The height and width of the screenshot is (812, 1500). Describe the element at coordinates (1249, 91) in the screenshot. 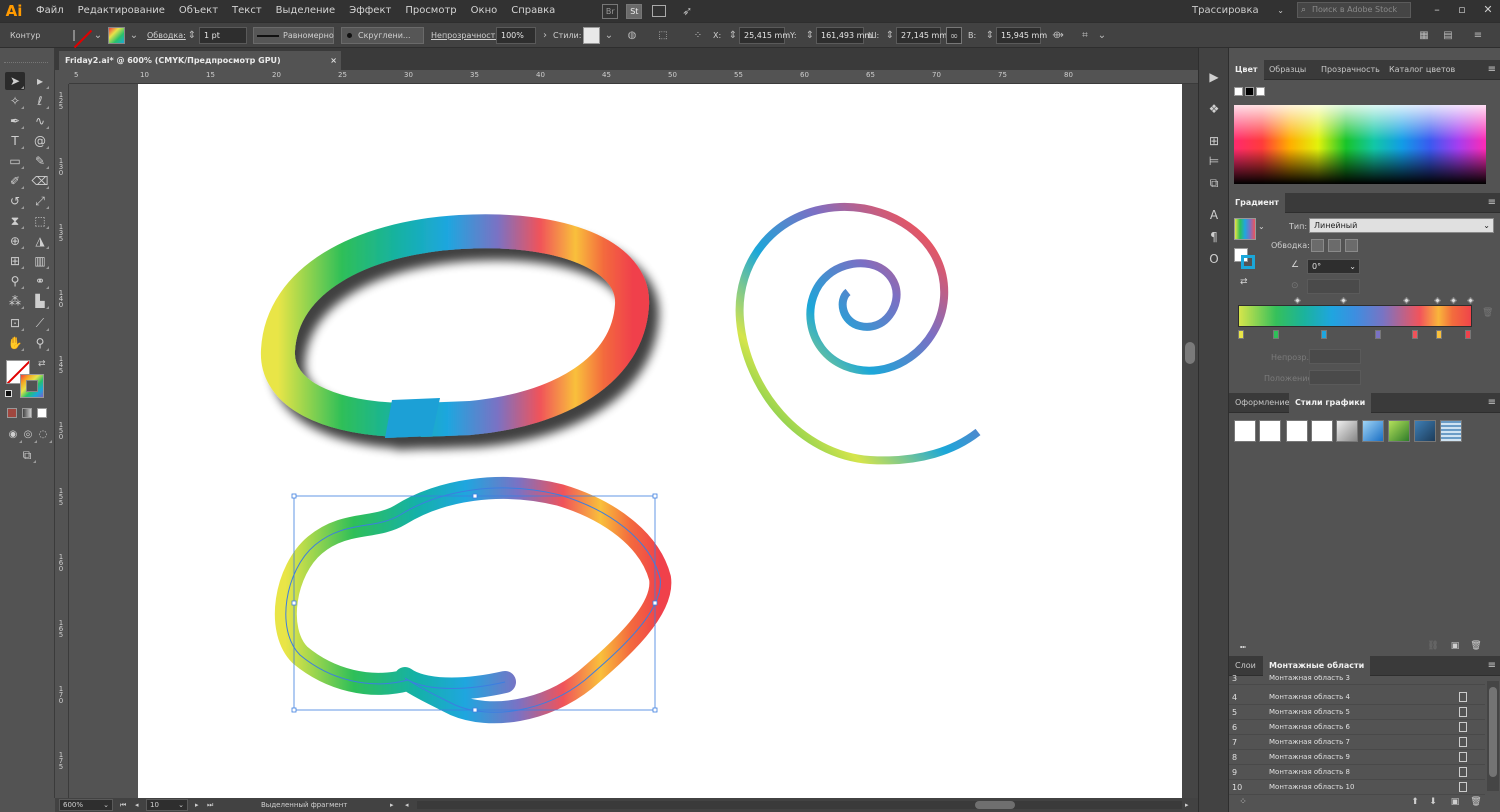

I see `black-color-icon` at that location.